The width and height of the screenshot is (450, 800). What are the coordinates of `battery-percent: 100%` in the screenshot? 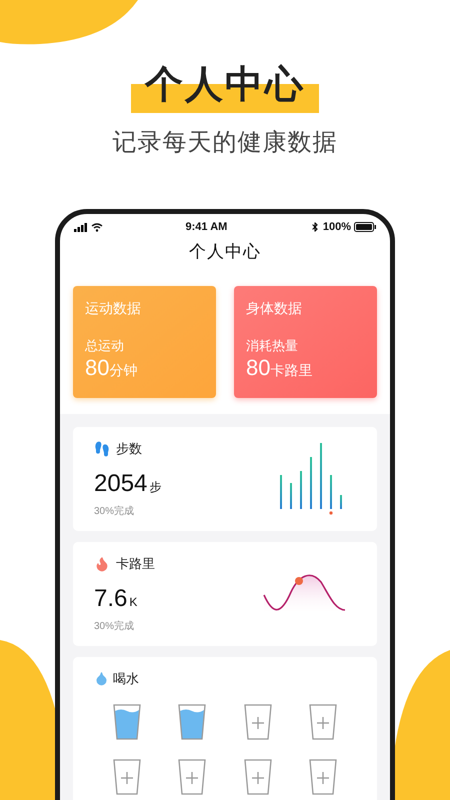 It's located at (336, 227).